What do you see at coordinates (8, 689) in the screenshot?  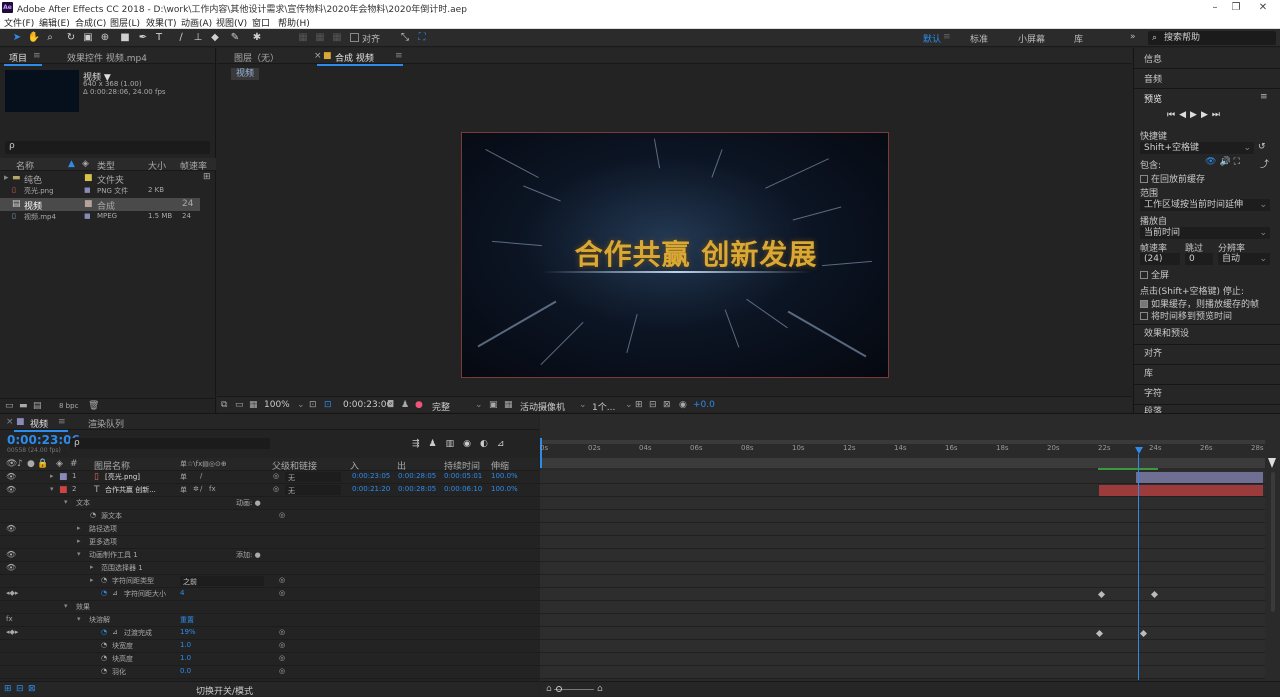 I see `layer-switches-icon: ⊞` at bounding box center [8, 689].